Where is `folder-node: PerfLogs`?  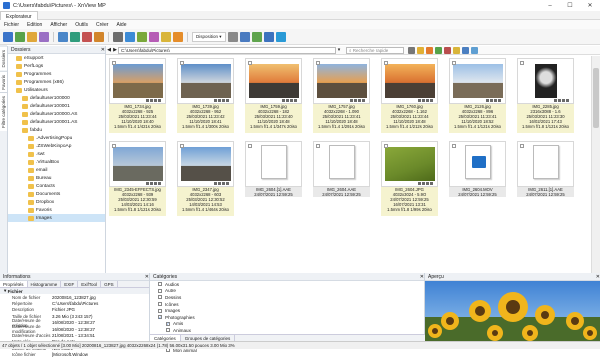 folder-node: PerfLogs is located at coordinates (56, 66).